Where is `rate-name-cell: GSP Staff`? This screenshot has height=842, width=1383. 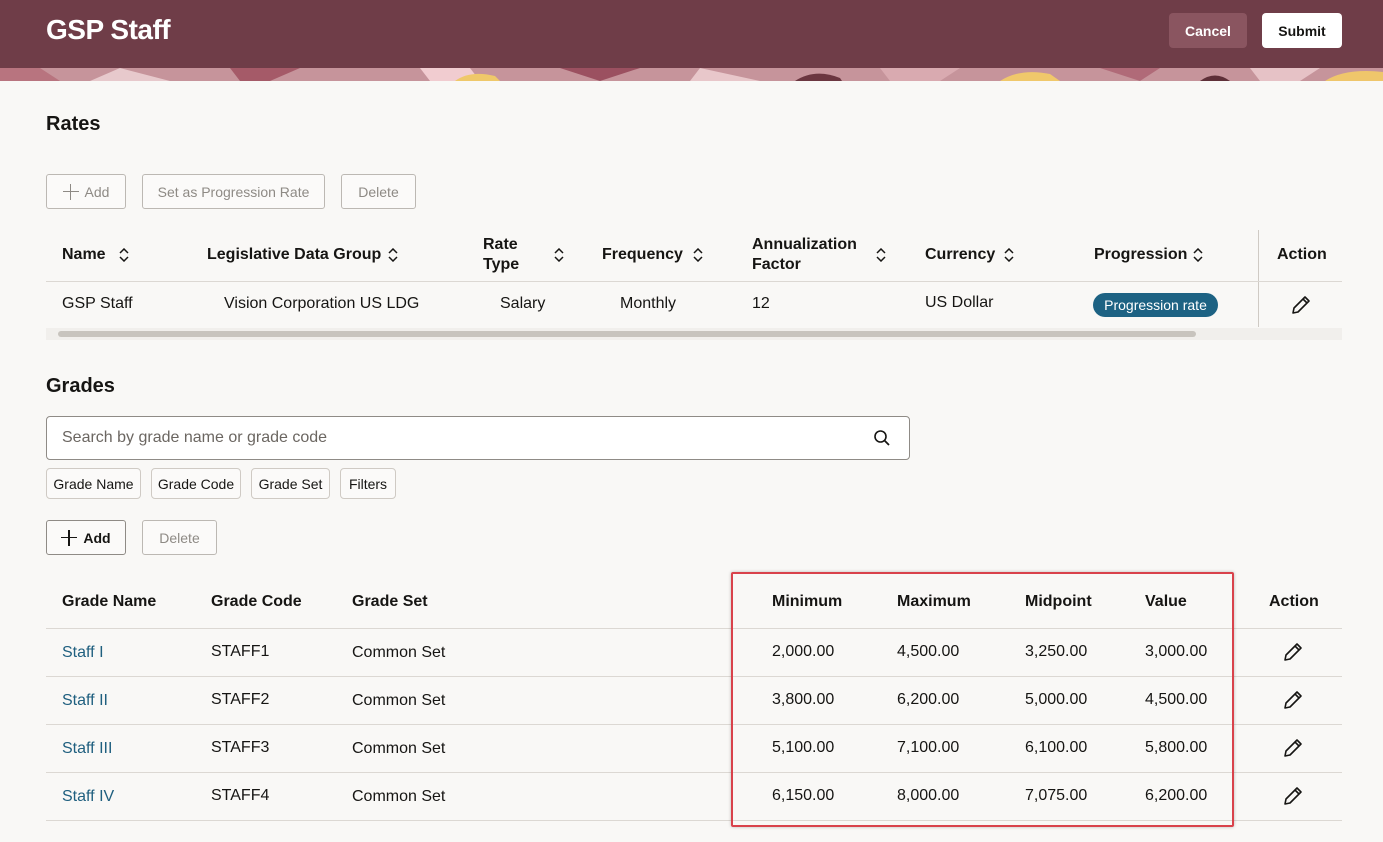
rate-name-cell: GSP Staff is located at coordinates (97, 303).